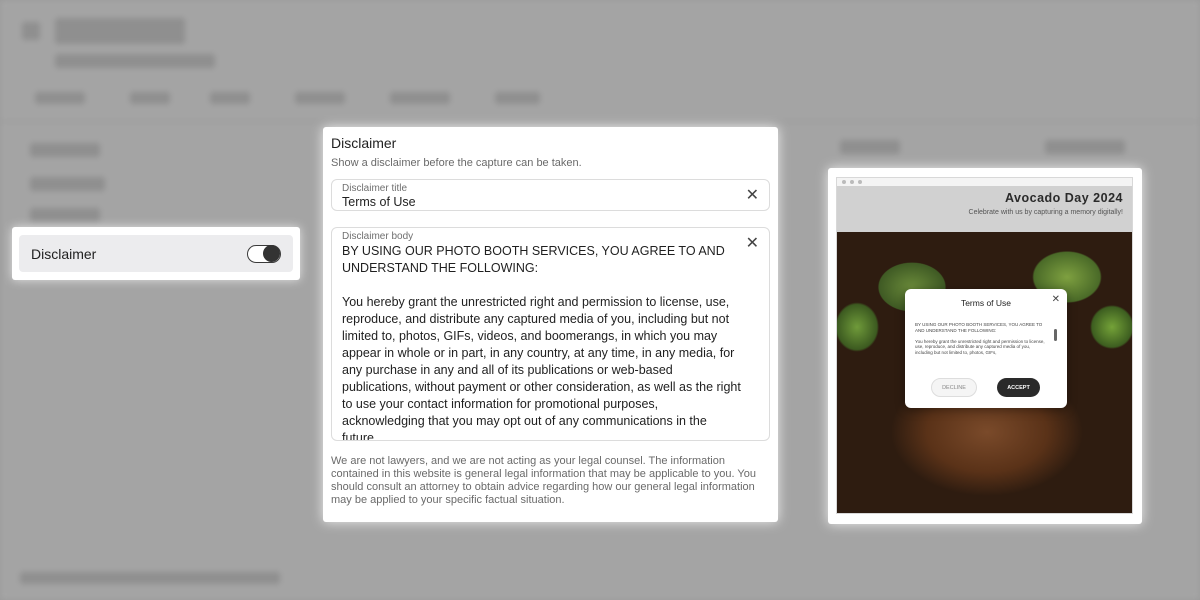 This screenshot has height=600, width=1200. What do you see at coordinates (752, 196) in the screenshot?
I see `clear-title-icon: ✕` at bounding box center [752, 196].